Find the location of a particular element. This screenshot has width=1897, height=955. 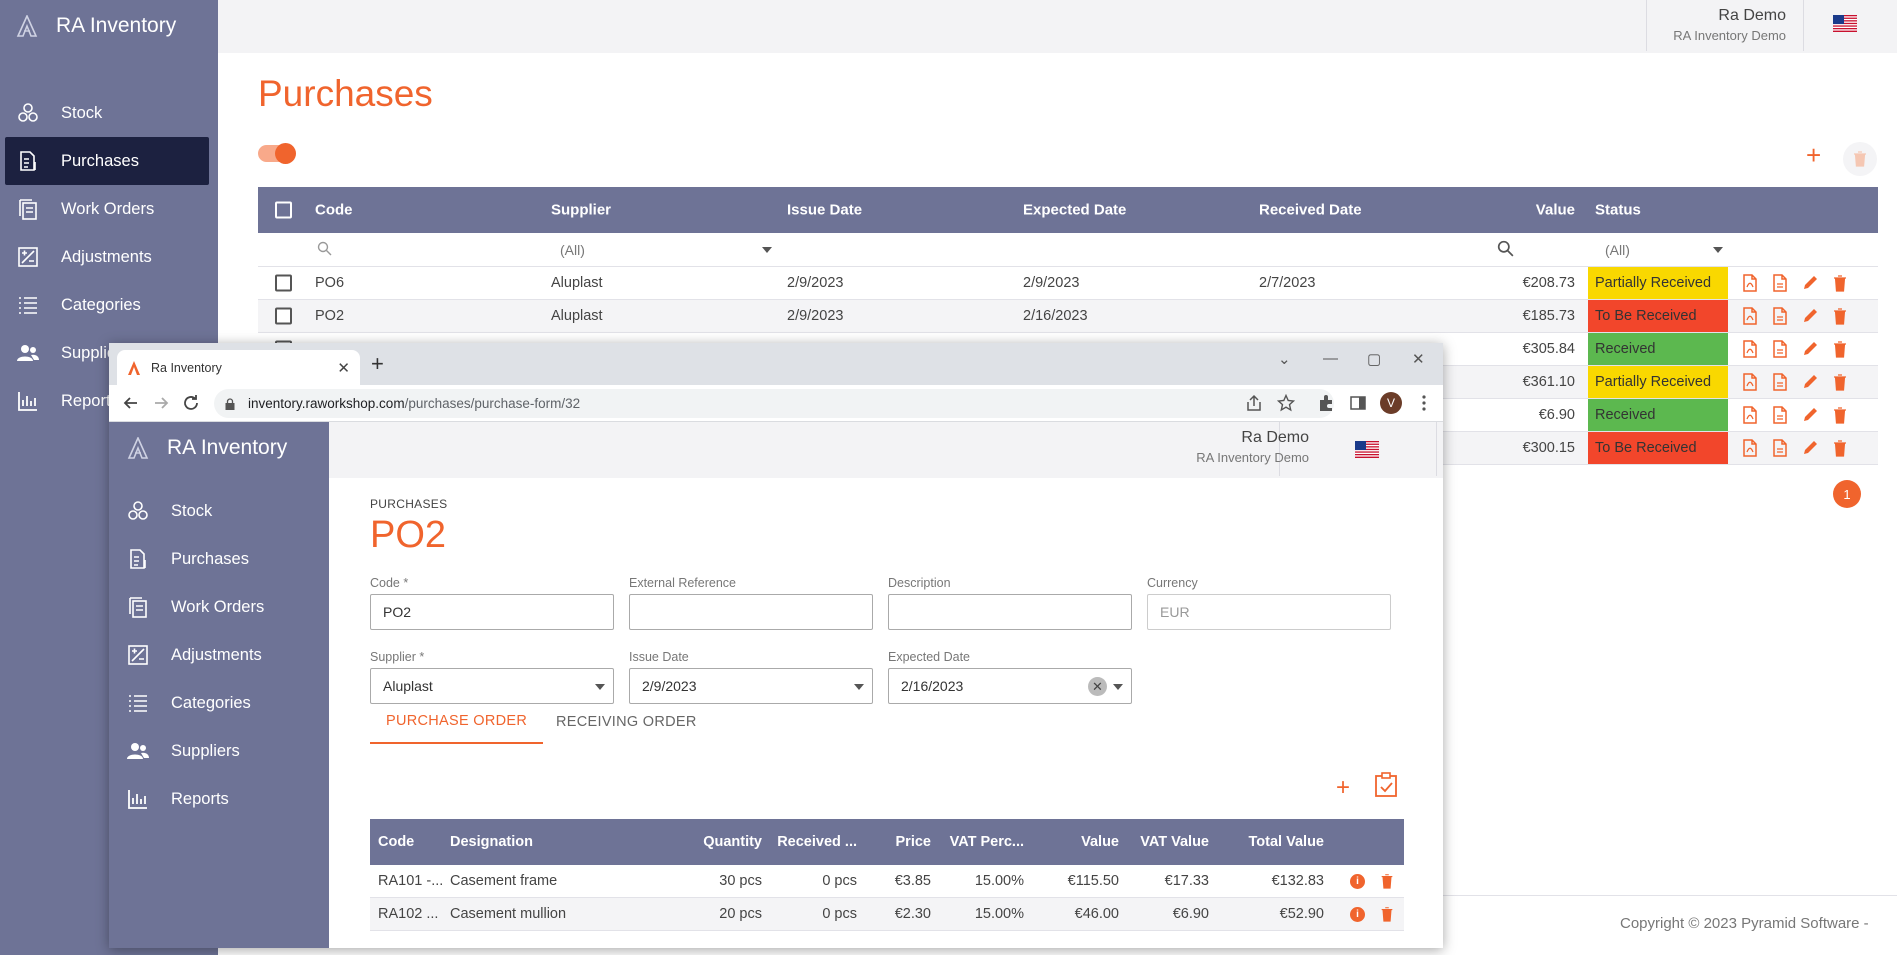

issue-date-picker: 2/9/2023 is located at coordinates (751, 686).